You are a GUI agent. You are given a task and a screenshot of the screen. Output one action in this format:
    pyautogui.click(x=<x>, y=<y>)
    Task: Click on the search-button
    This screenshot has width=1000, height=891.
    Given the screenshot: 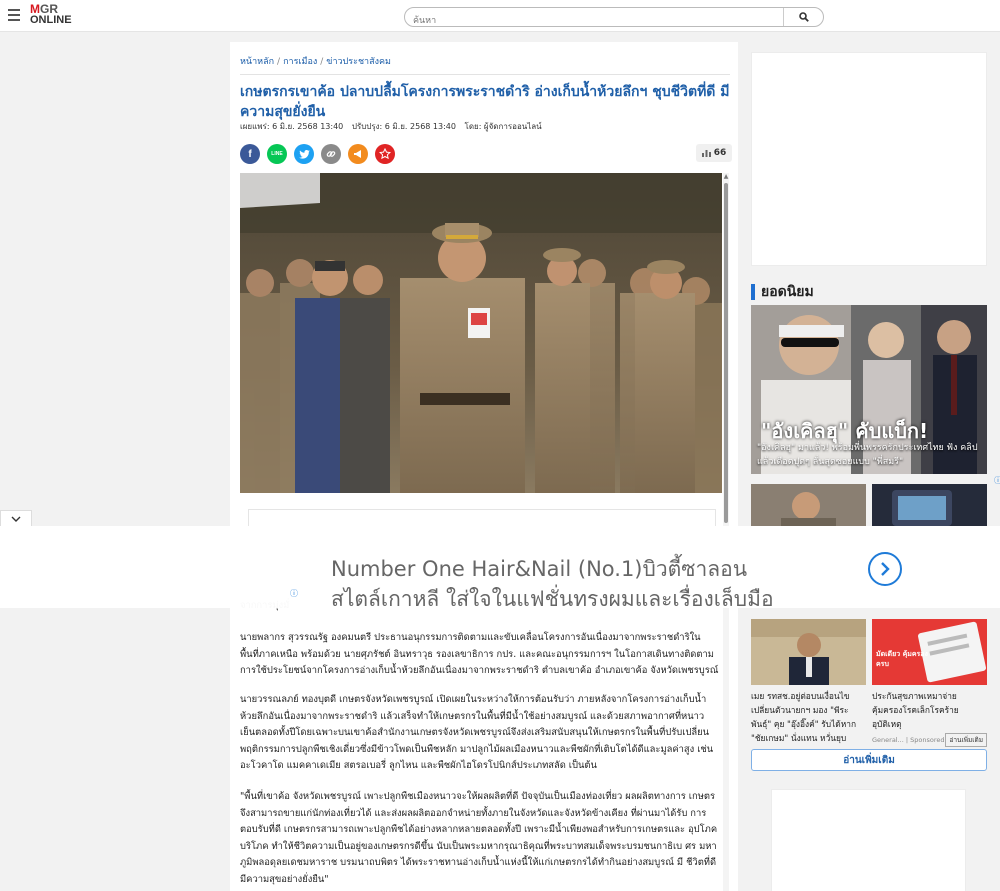 What is the action you would take?
    pyautogui.click(x=803, y=17)
    